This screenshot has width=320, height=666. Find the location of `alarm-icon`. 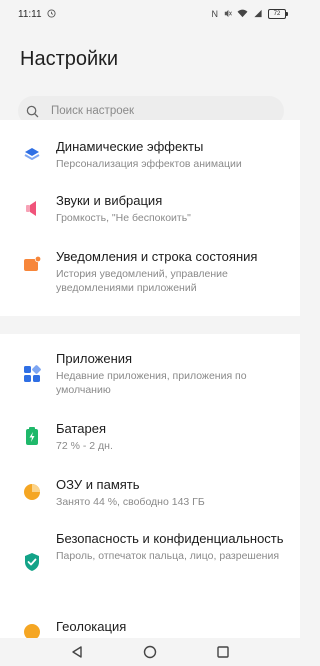

alarm-icon is located at coordinates (51, 14).